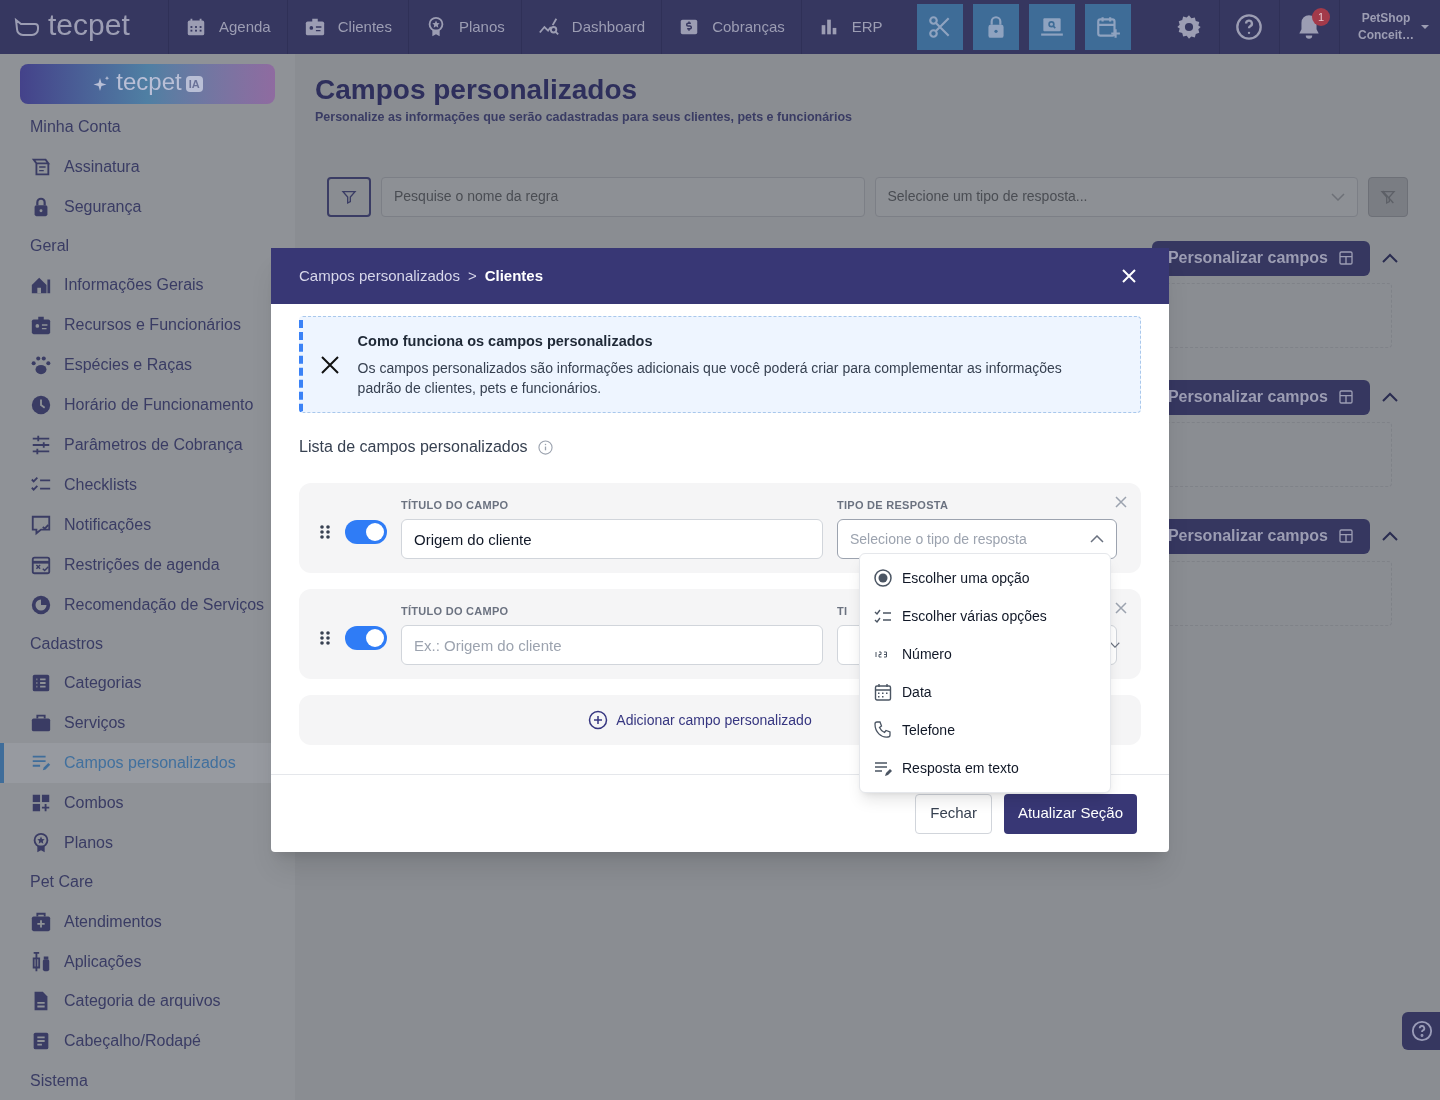 The height and width of the screenshot is (1100, 1440). Describe the element at coordinates (612, 539) in the screenshot. I see `input-field: Origem do cliente` at that location.